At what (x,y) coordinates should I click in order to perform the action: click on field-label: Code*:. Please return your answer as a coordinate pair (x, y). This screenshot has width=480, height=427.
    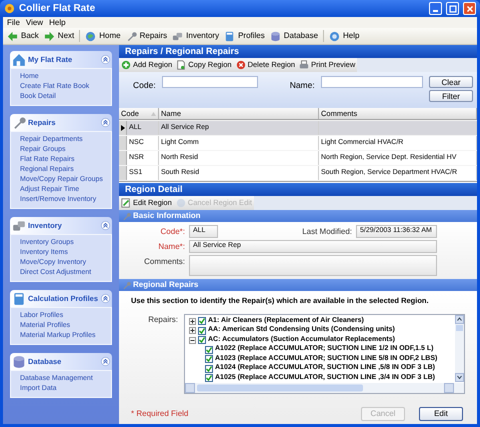
    Looking at the image, I should click on (172, 232).